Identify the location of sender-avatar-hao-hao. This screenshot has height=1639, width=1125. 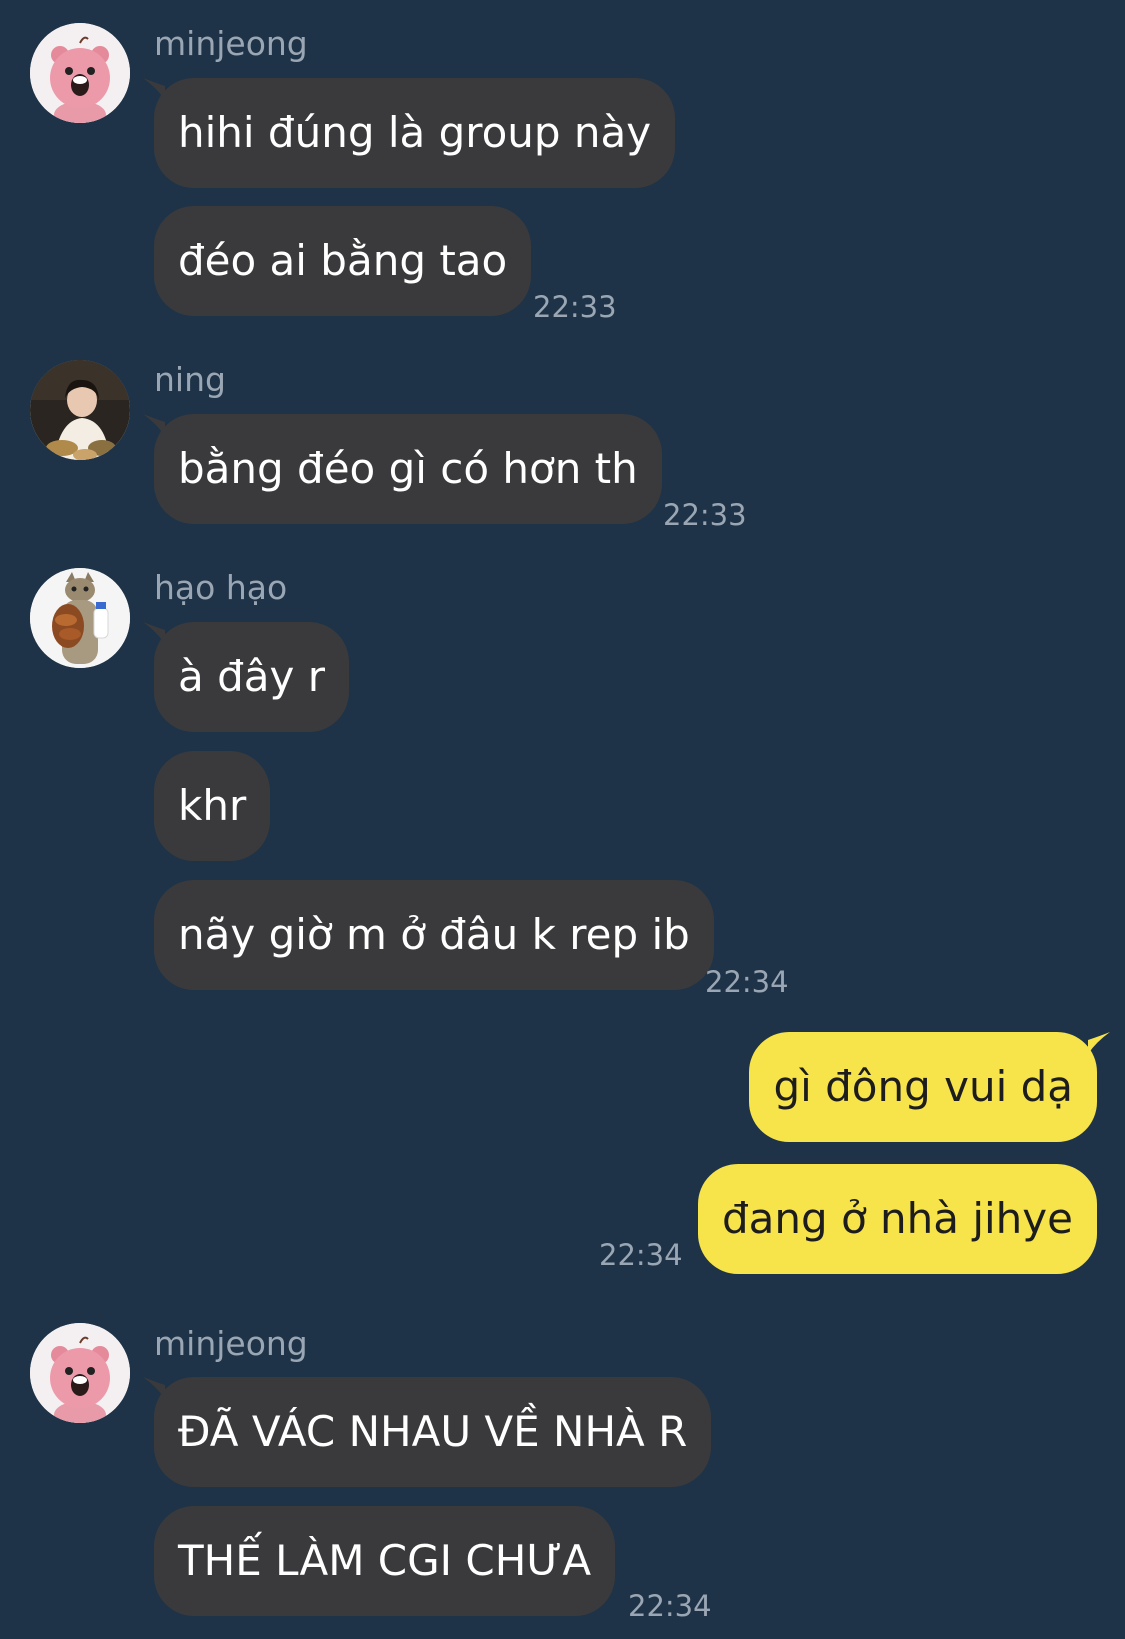
(80, 618).